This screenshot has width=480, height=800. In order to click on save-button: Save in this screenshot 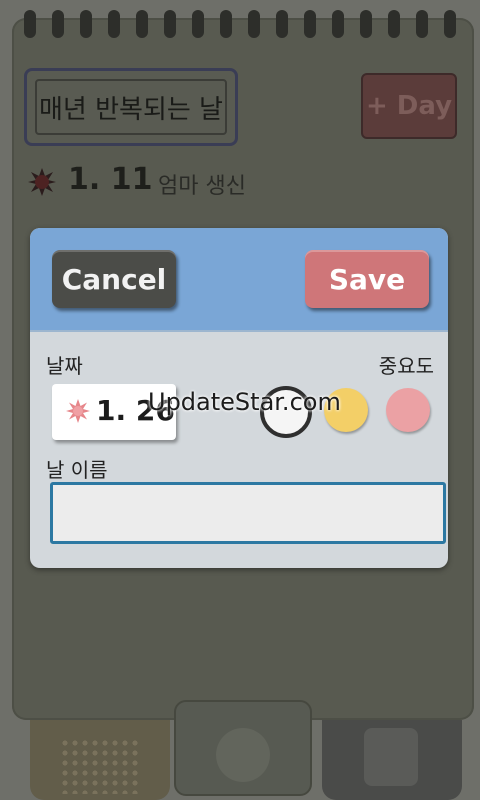, I will do `click(367, 279)`.